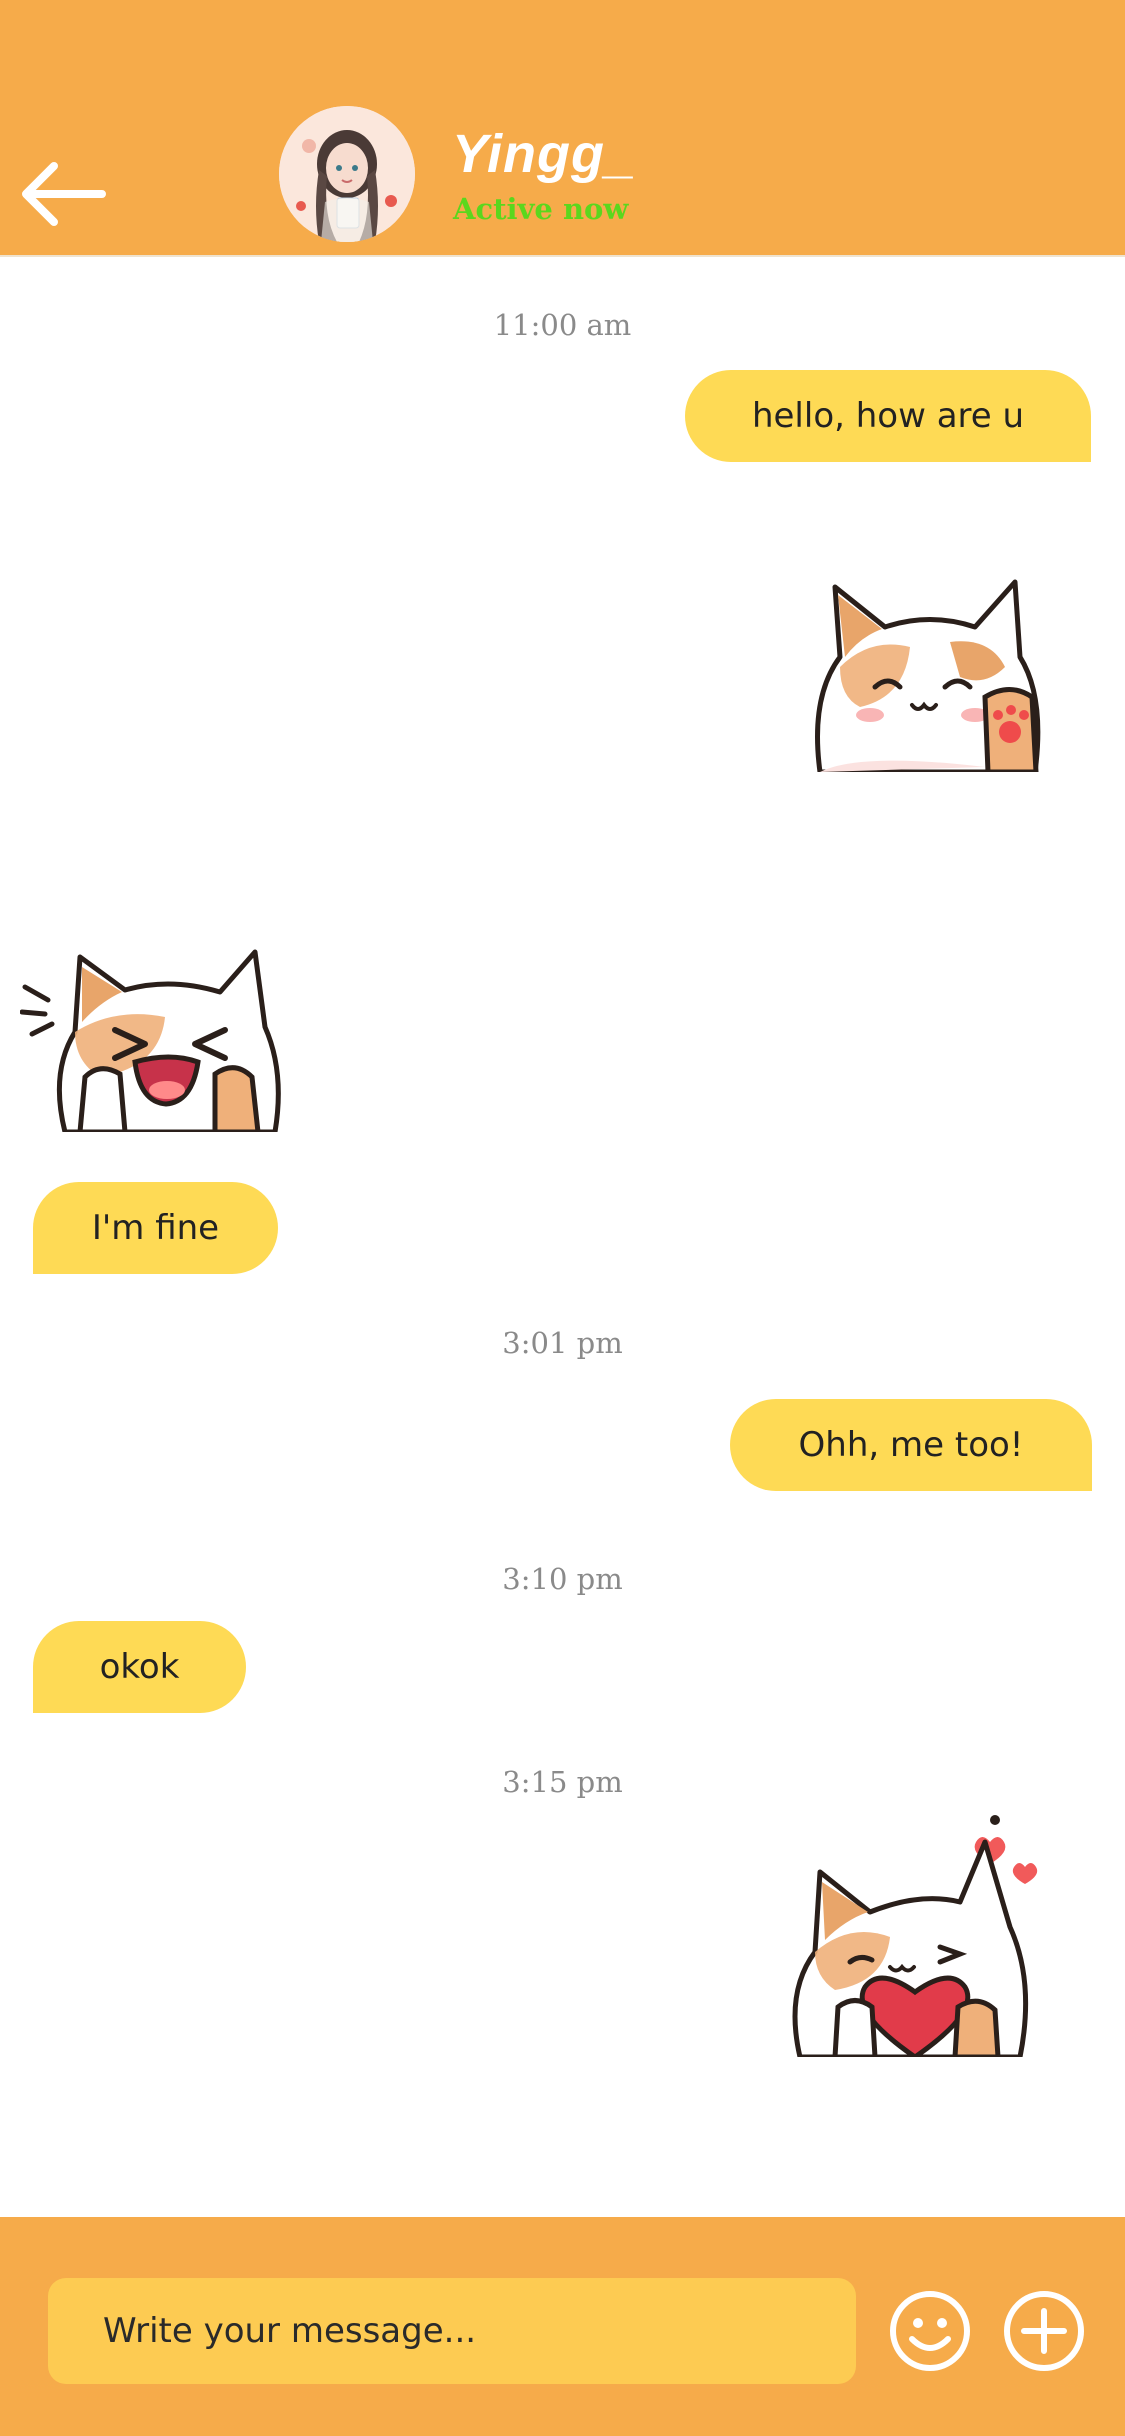 The image size is (1125, 2436). I want to click on timestamp: 3:15 pm, so click(562, 1782).